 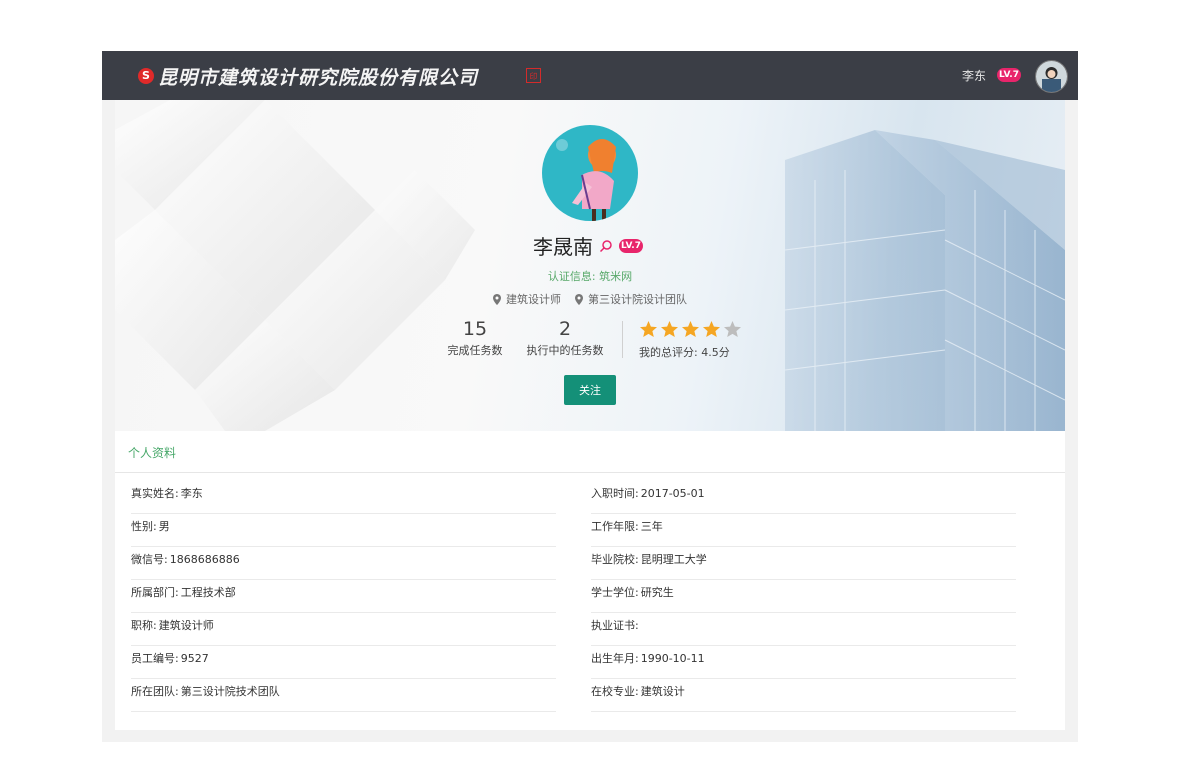 I want to click on rating-score: 我的总评分: 4.5分, so click(x=684, y=352).